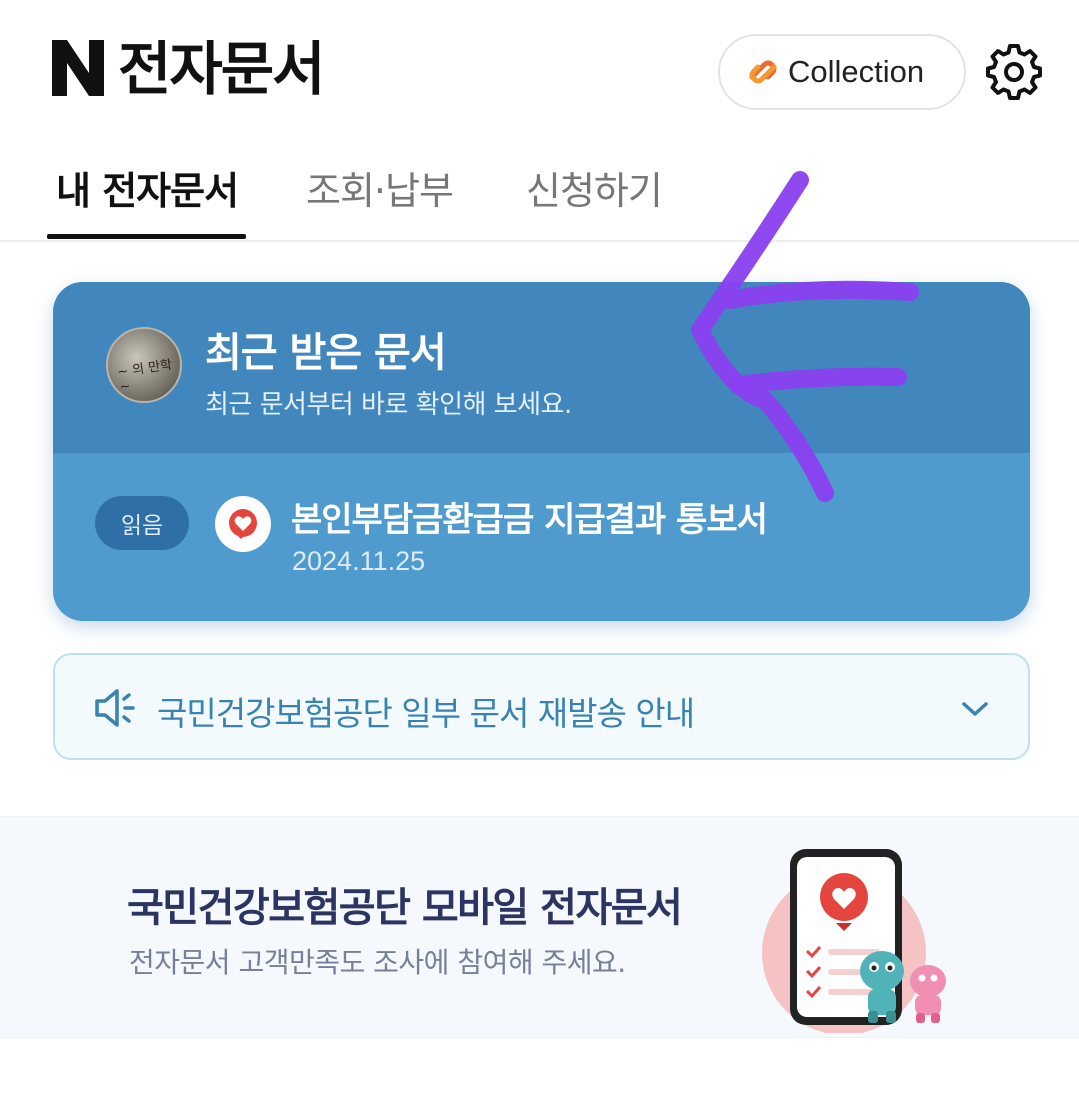  I want to click on nhis-heart-icon, so click(243, 524).